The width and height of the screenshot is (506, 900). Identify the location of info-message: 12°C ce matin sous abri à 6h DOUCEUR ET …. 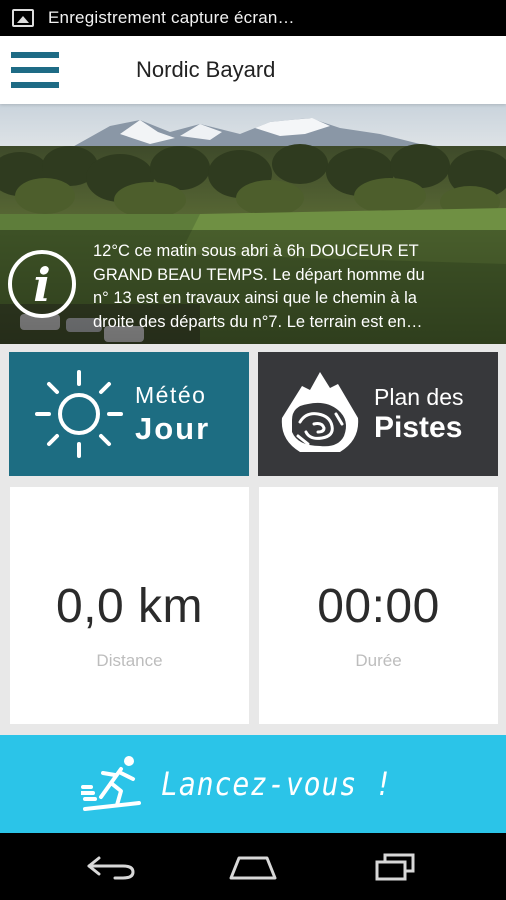
(293, 287).